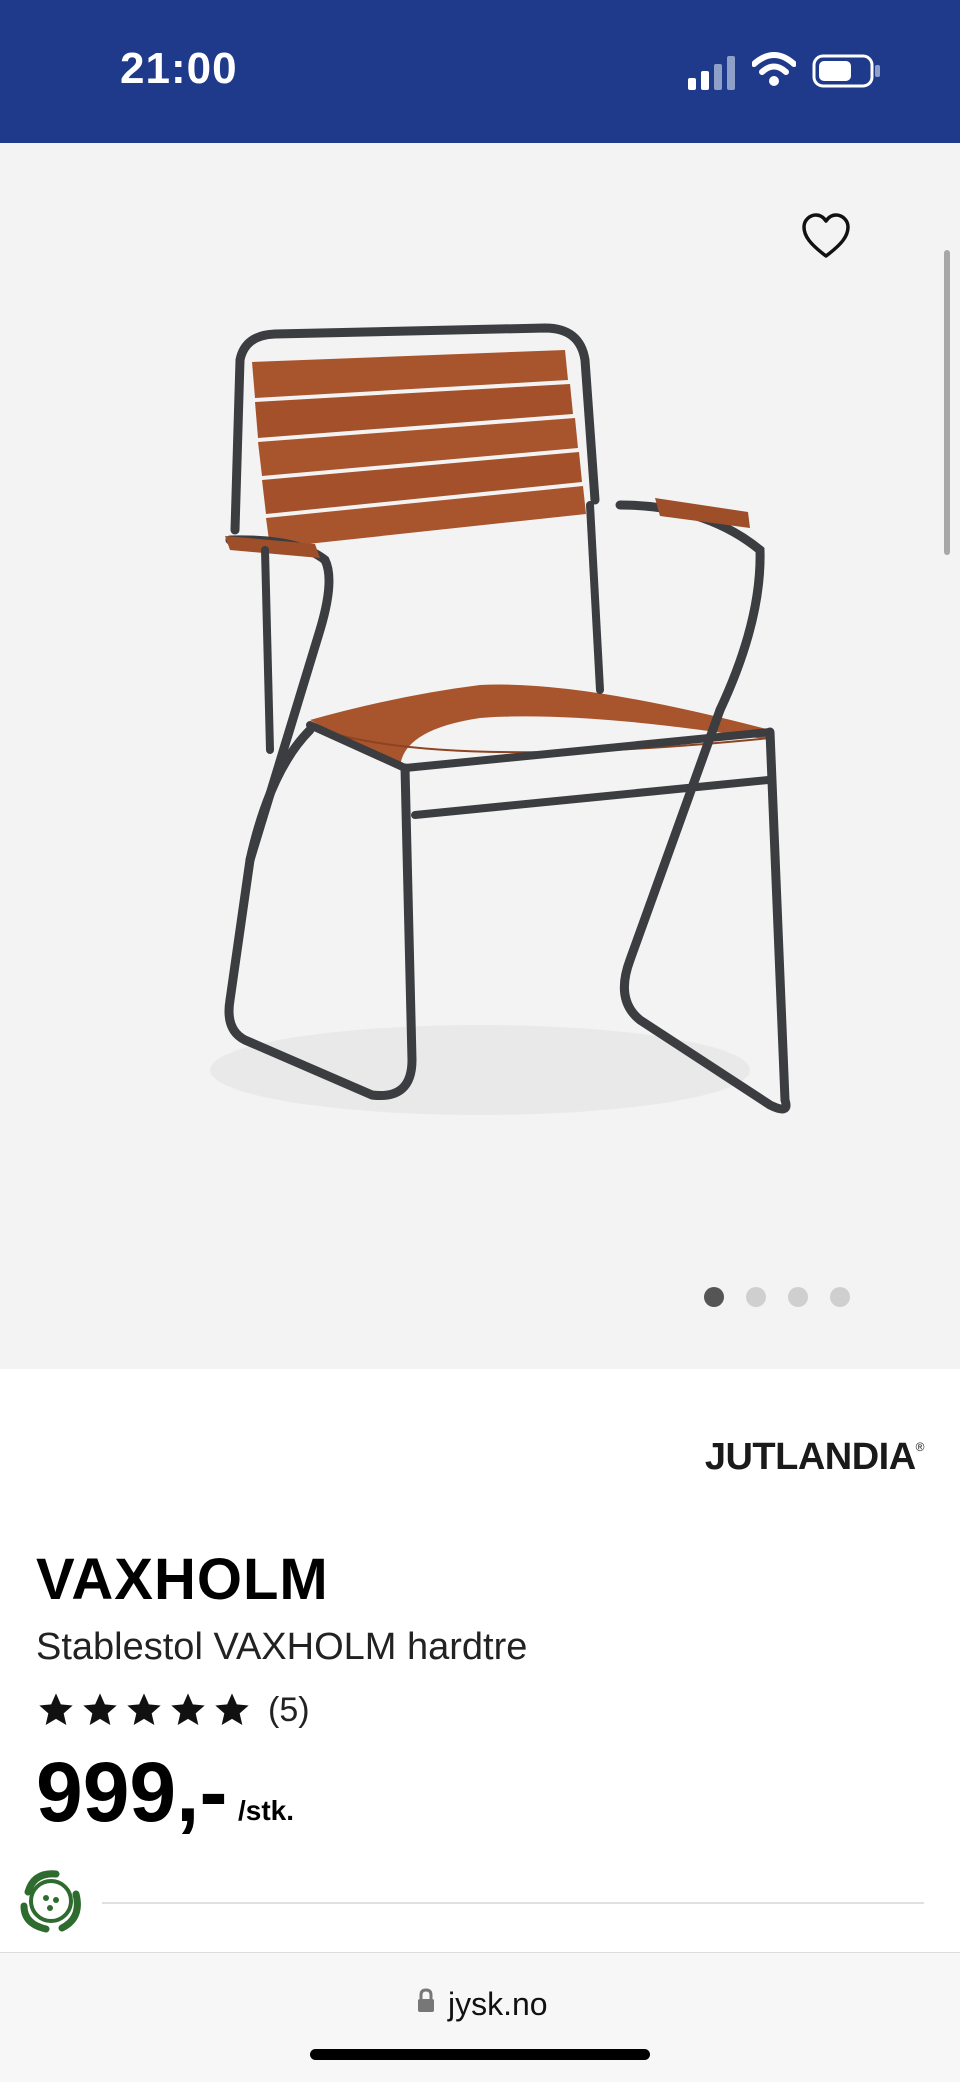 The width and height of the screenshot is (960, 2082). Describe the element at coordinates (513, 1903) in the screenshot. I see `divider` at that location.